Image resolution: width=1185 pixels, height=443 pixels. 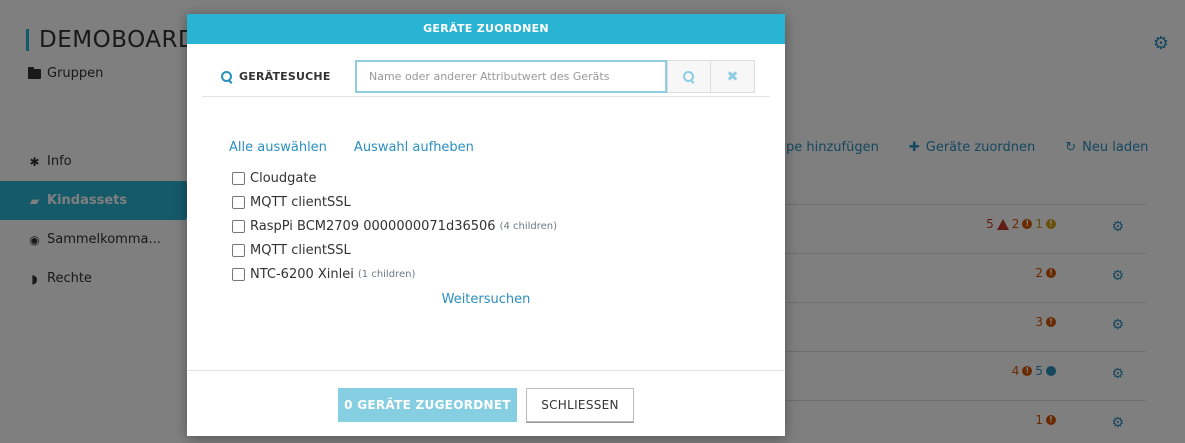 I want to click on device-search-bar: GERÄTESUCHE ✖, so click(x=486, y=78).